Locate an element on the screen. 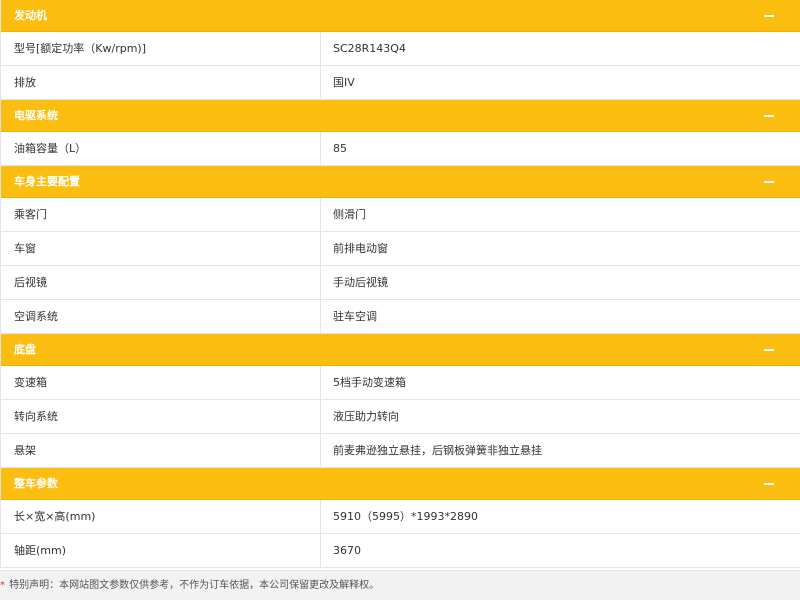 The image size is (800, 601). row-value: 前排电动窗 is located at coordinates (360, 248).